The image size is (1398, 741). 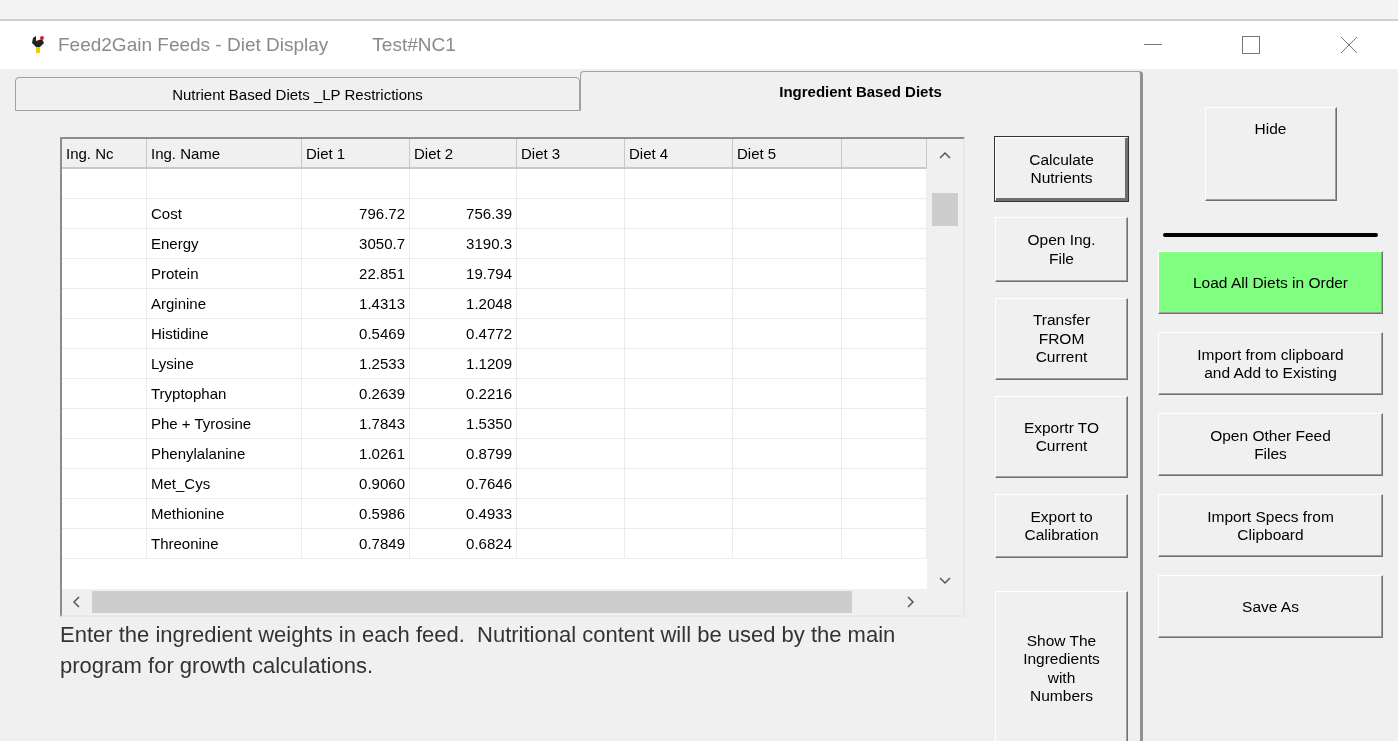 What do you see at coordinates (478, 650) in the screenshot?
I see `instructions-text: Enter the ingredient weights in each feed. Nutritional content will be used by the main program for growth calculations.` at bounding box center [478, 650].